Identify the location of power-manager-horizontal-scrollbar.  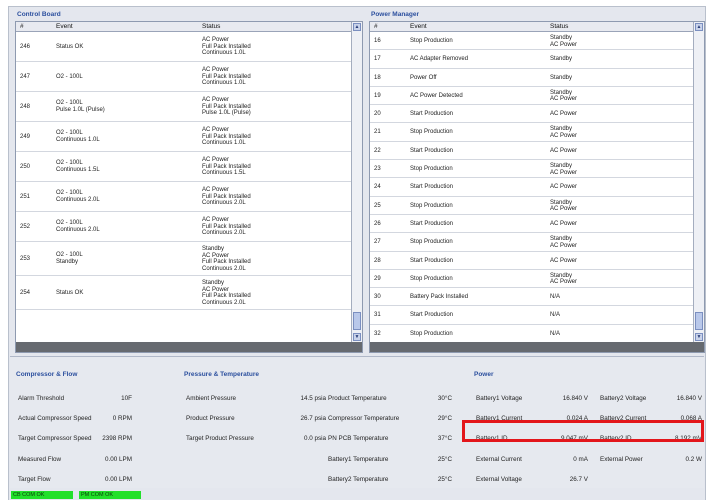
(537, 347).